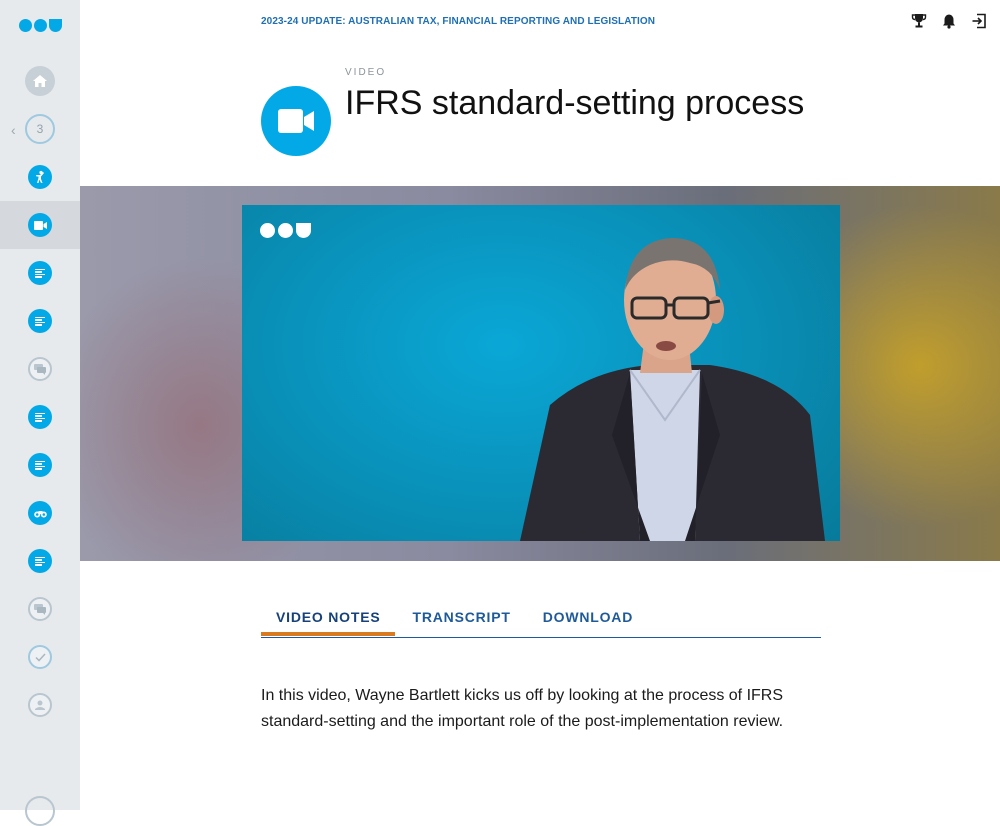 The width and height of the screenshot is (1000, 826). I want to click on sidebar-item-binoculars, so click(40, 513).